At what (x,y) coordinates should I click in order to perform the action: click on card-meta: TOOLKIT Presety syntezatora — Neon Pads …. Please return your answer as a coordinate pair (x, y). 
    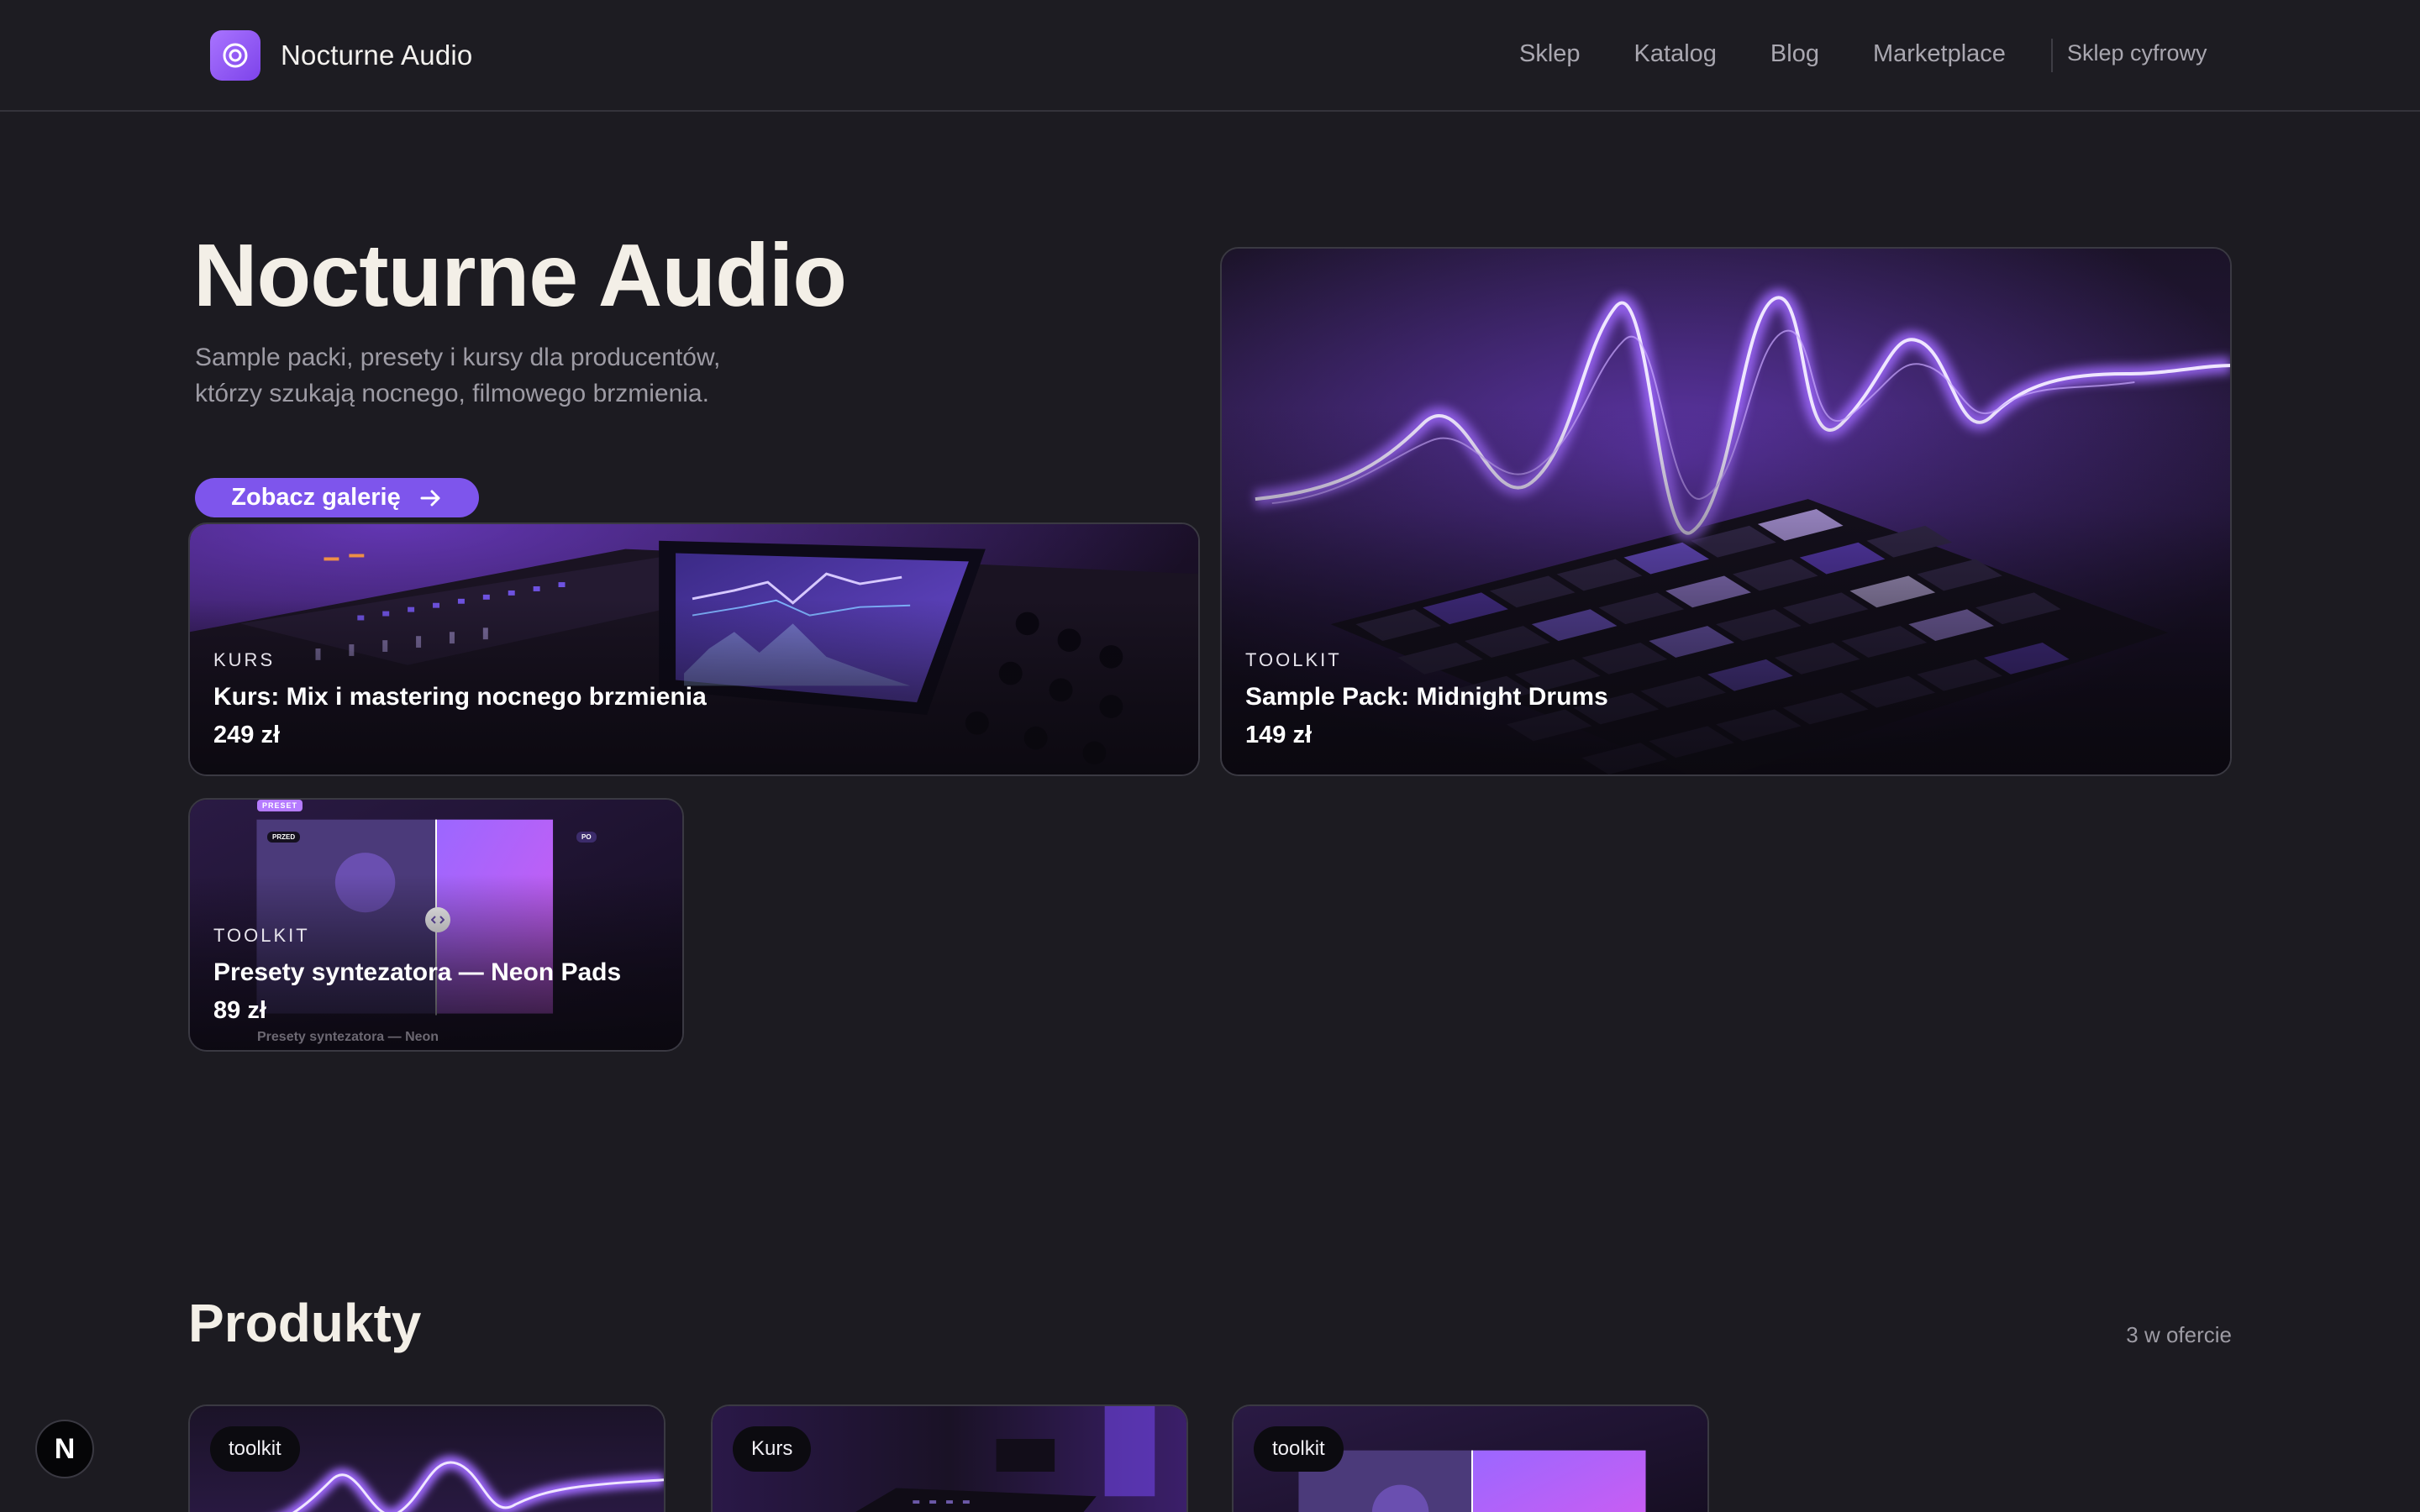
    Looking at the image, I should click on (417, 975).